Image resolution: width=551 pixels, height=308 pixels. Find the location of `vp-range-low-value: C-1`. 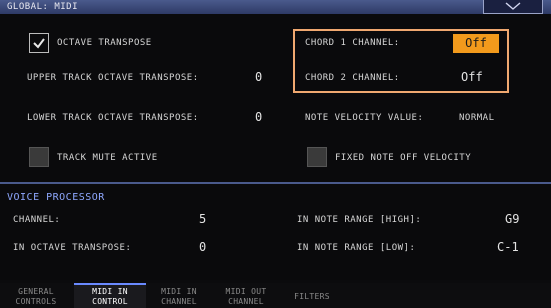

vp-range-low-value: C-1 is located at coordinates (508, 247).